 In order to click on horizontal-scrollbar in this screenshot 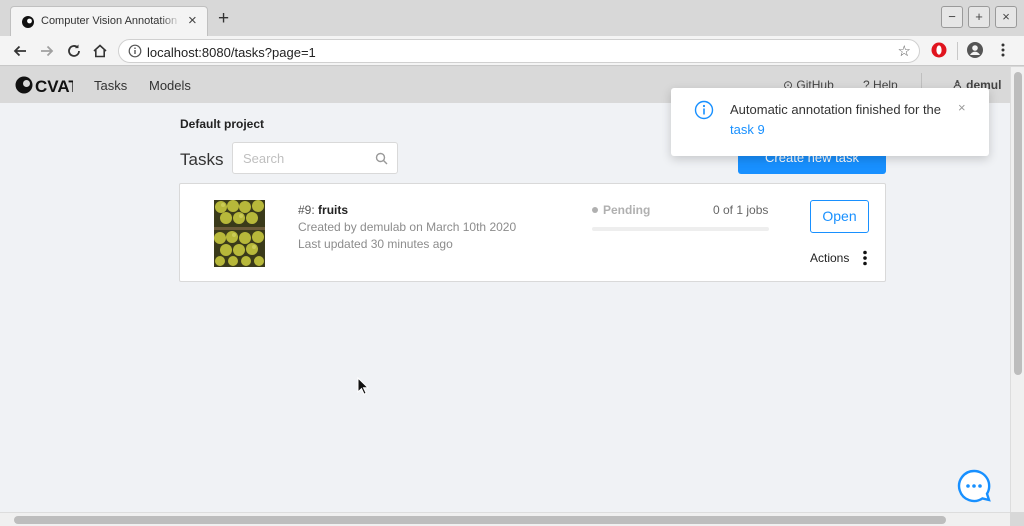, I will do `click(505, 519)`.